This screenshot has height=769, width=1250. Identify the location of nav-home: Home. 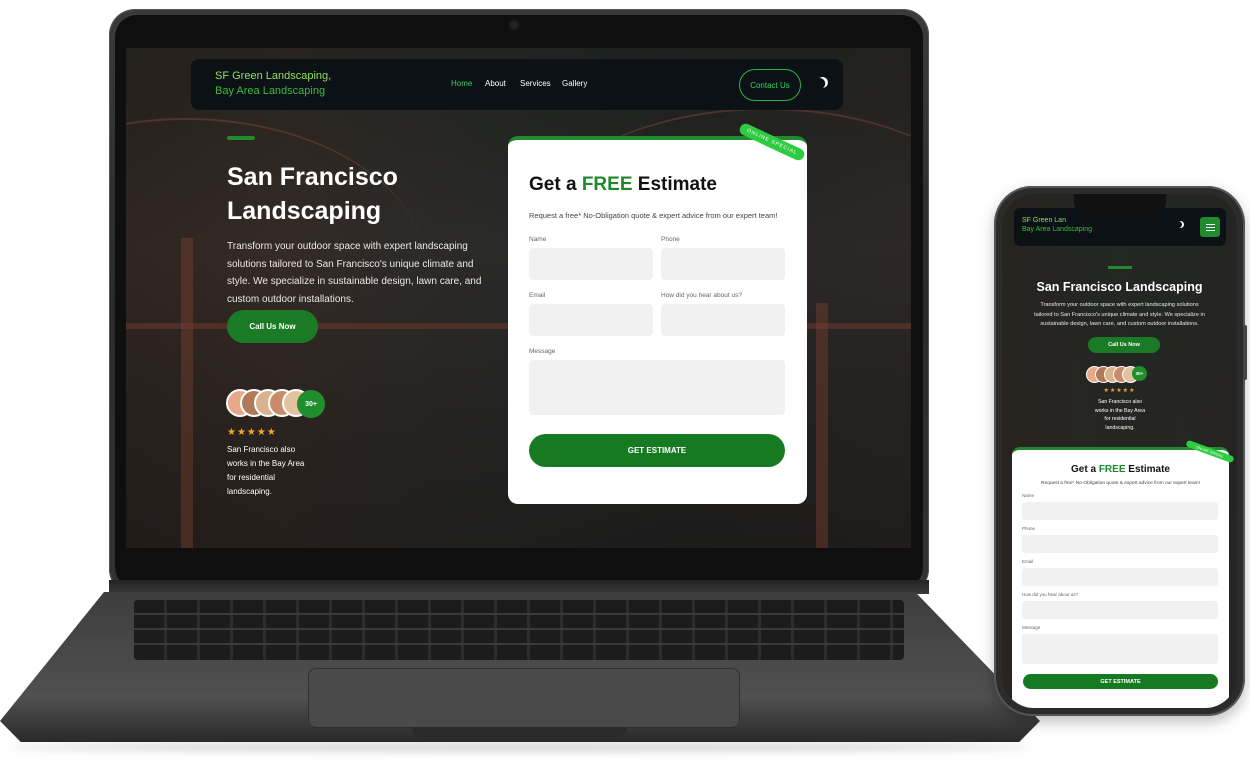
(461, 83).